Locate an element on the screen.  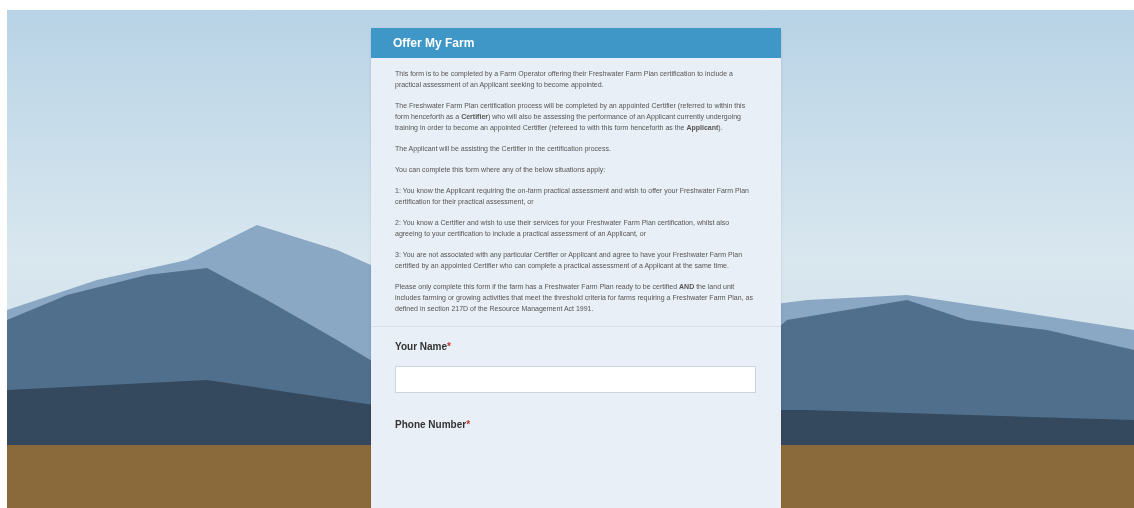
name-input-field is located at coordinates (575, 379).